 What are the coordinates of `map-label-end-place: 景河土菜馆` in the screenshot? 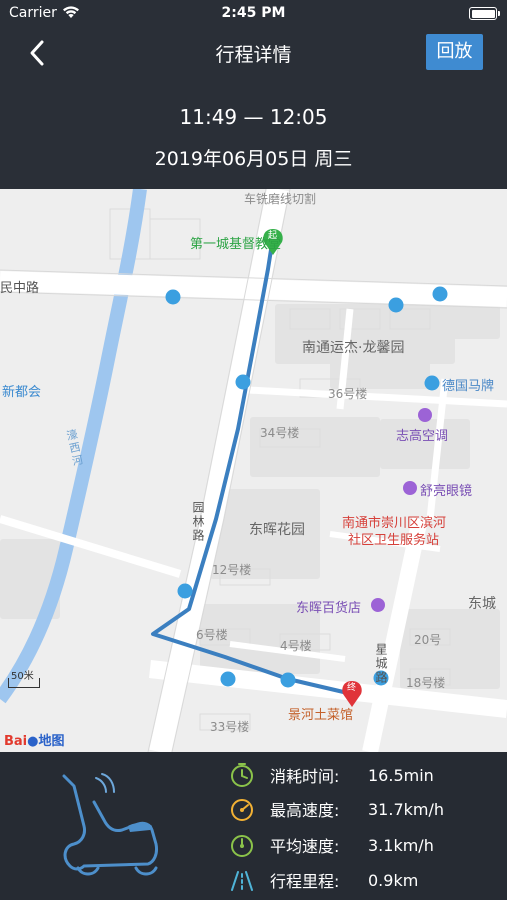 It's located at (321, 715).